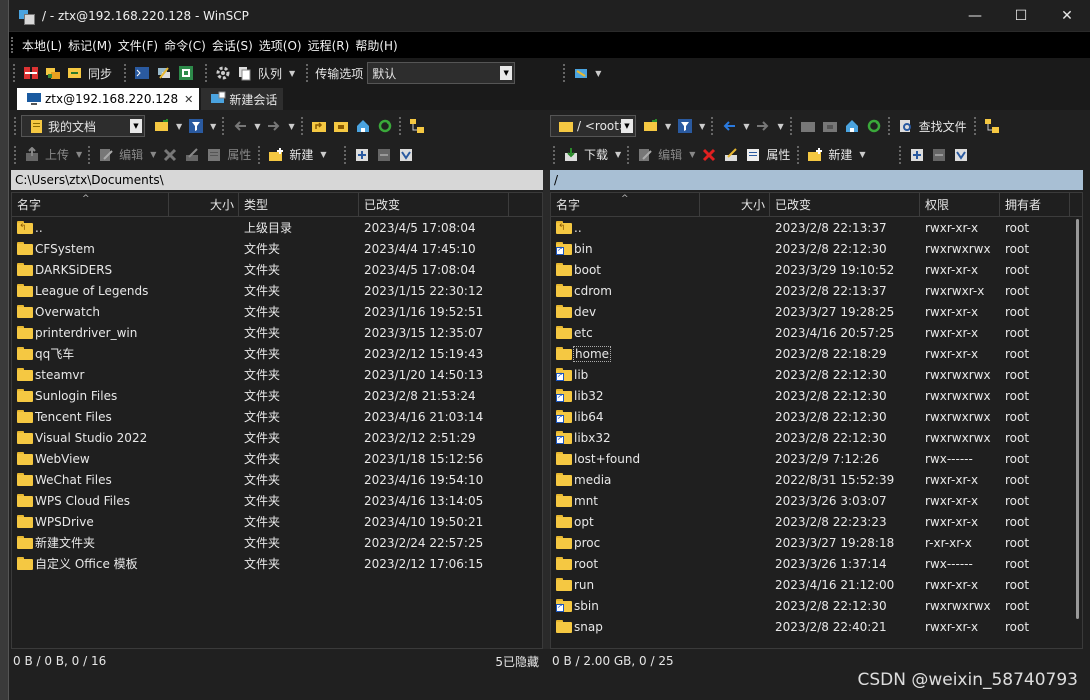 The width and height of the screenshot is (1090, 700). What do you see at coordinates (384, 155) in the screenshot?
I see `unselect-all-icon` at bounding box center [384, 155].